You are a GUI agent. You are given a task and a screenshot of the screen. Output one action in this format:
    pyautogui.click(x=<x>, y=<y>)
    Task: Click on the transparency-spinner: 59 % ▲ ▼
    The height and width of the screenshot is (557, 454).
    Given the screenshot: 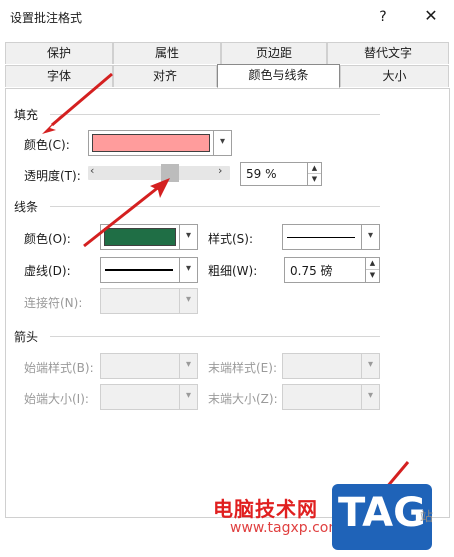 What is the action you would take?
    pyautogui.click(x=281, y=174)
    